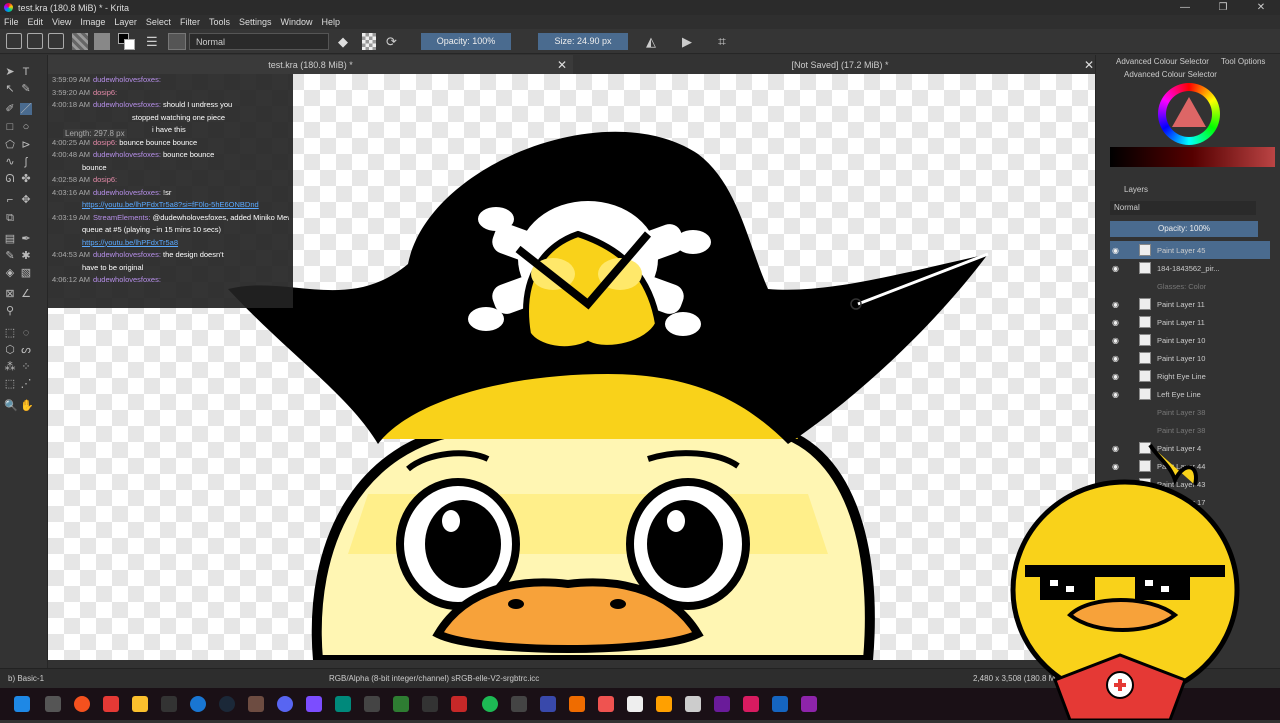 The height and width of the screenshot is (723, 1280). I want to click on ellipse-tool-icon: ○, so click(26, 127).